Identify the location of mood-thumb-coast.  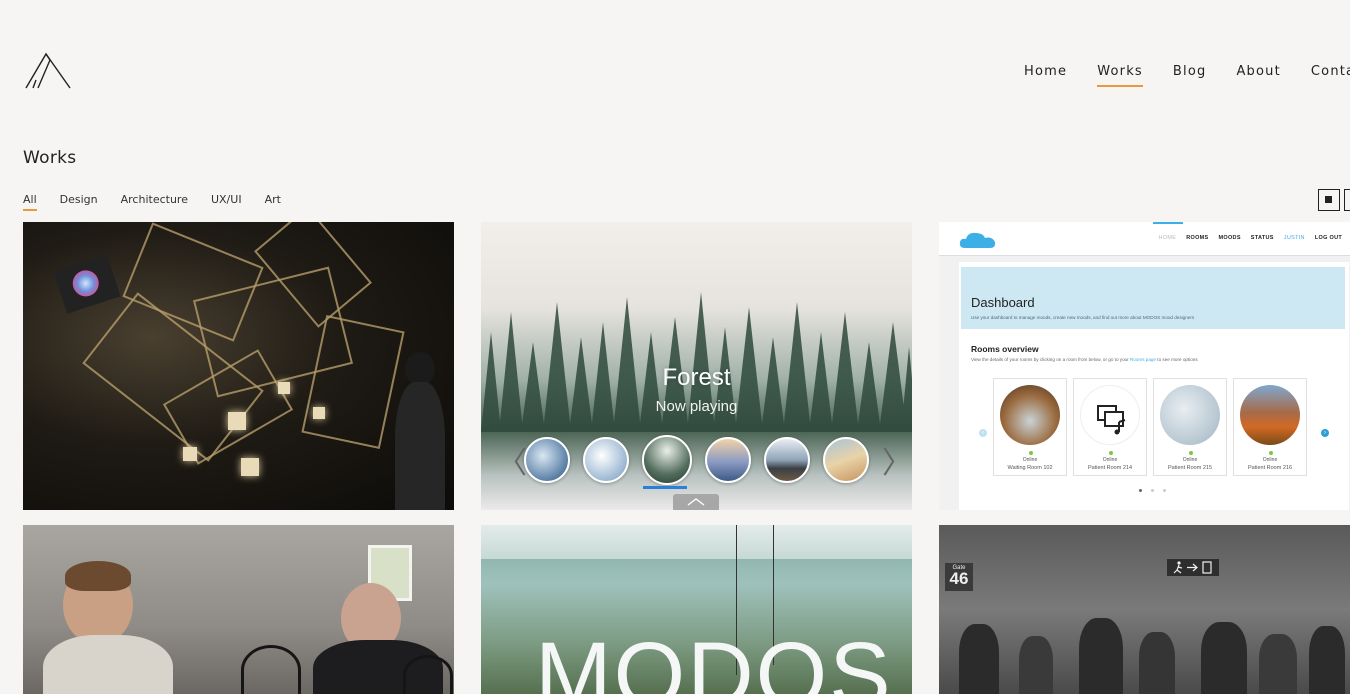
(787, 460).